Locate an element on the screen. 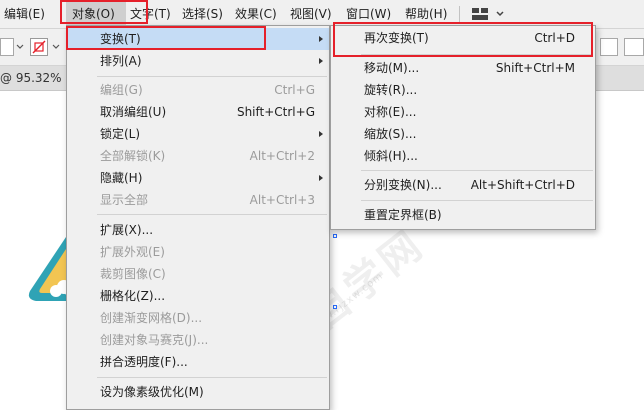  menu-item-label: 取消编组(U) is located at coordinates (133, 112).